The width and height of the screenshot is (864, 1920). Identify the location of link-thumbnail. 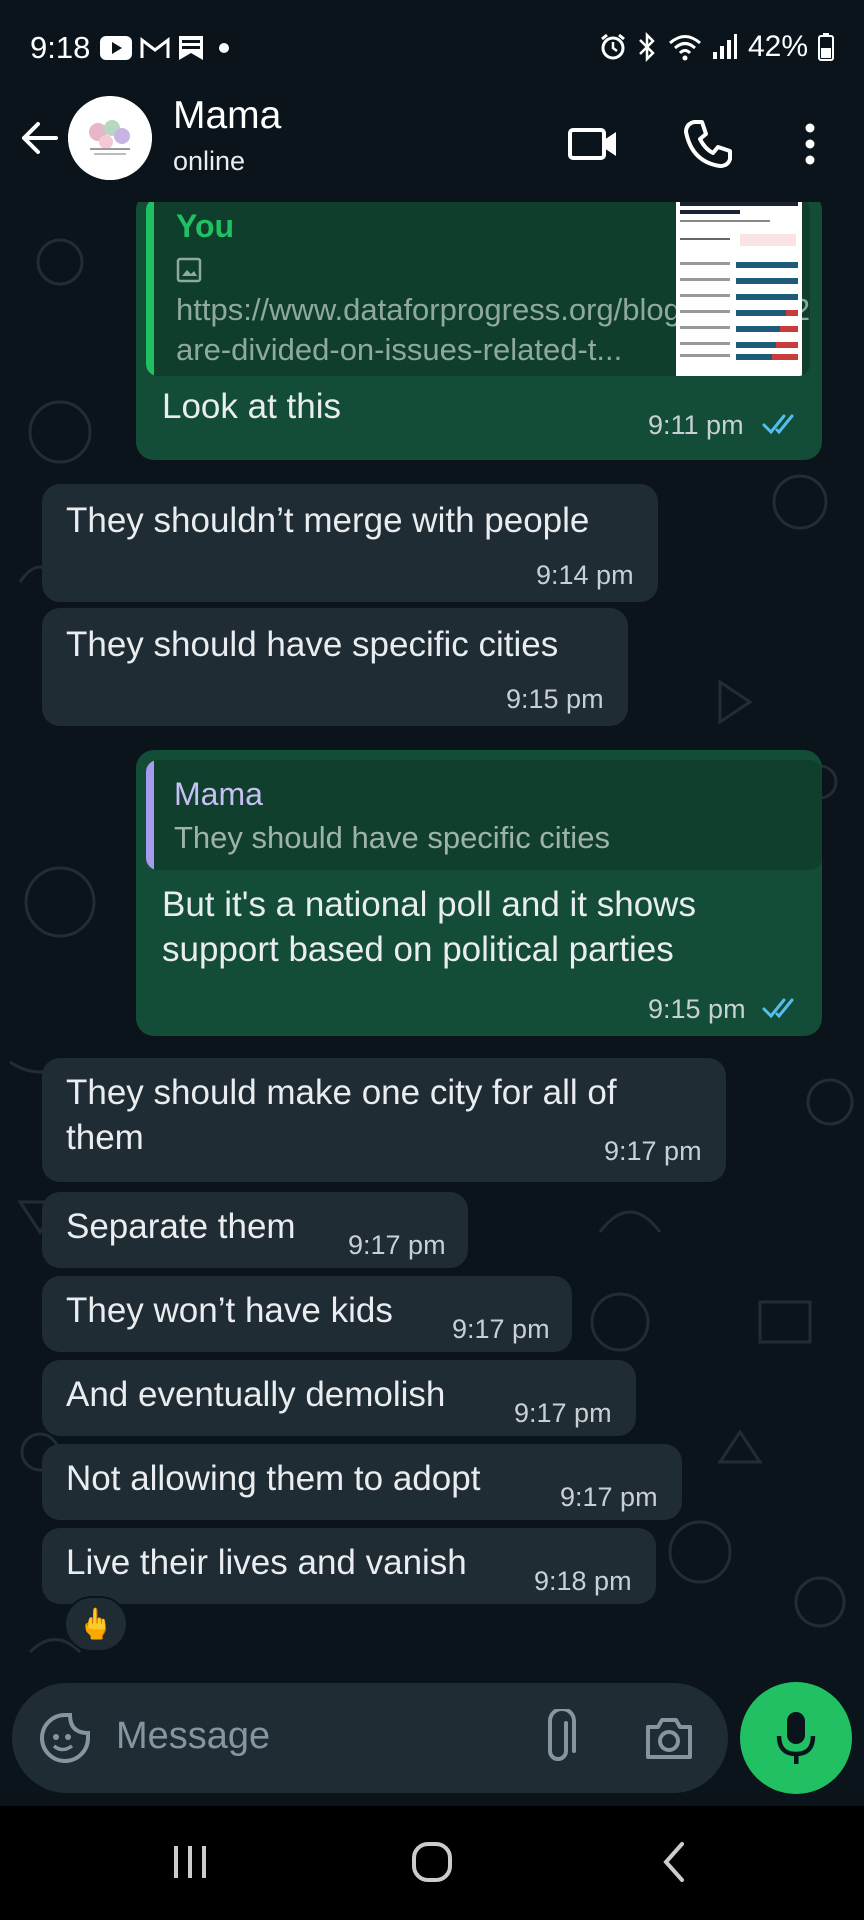
(739, 289).